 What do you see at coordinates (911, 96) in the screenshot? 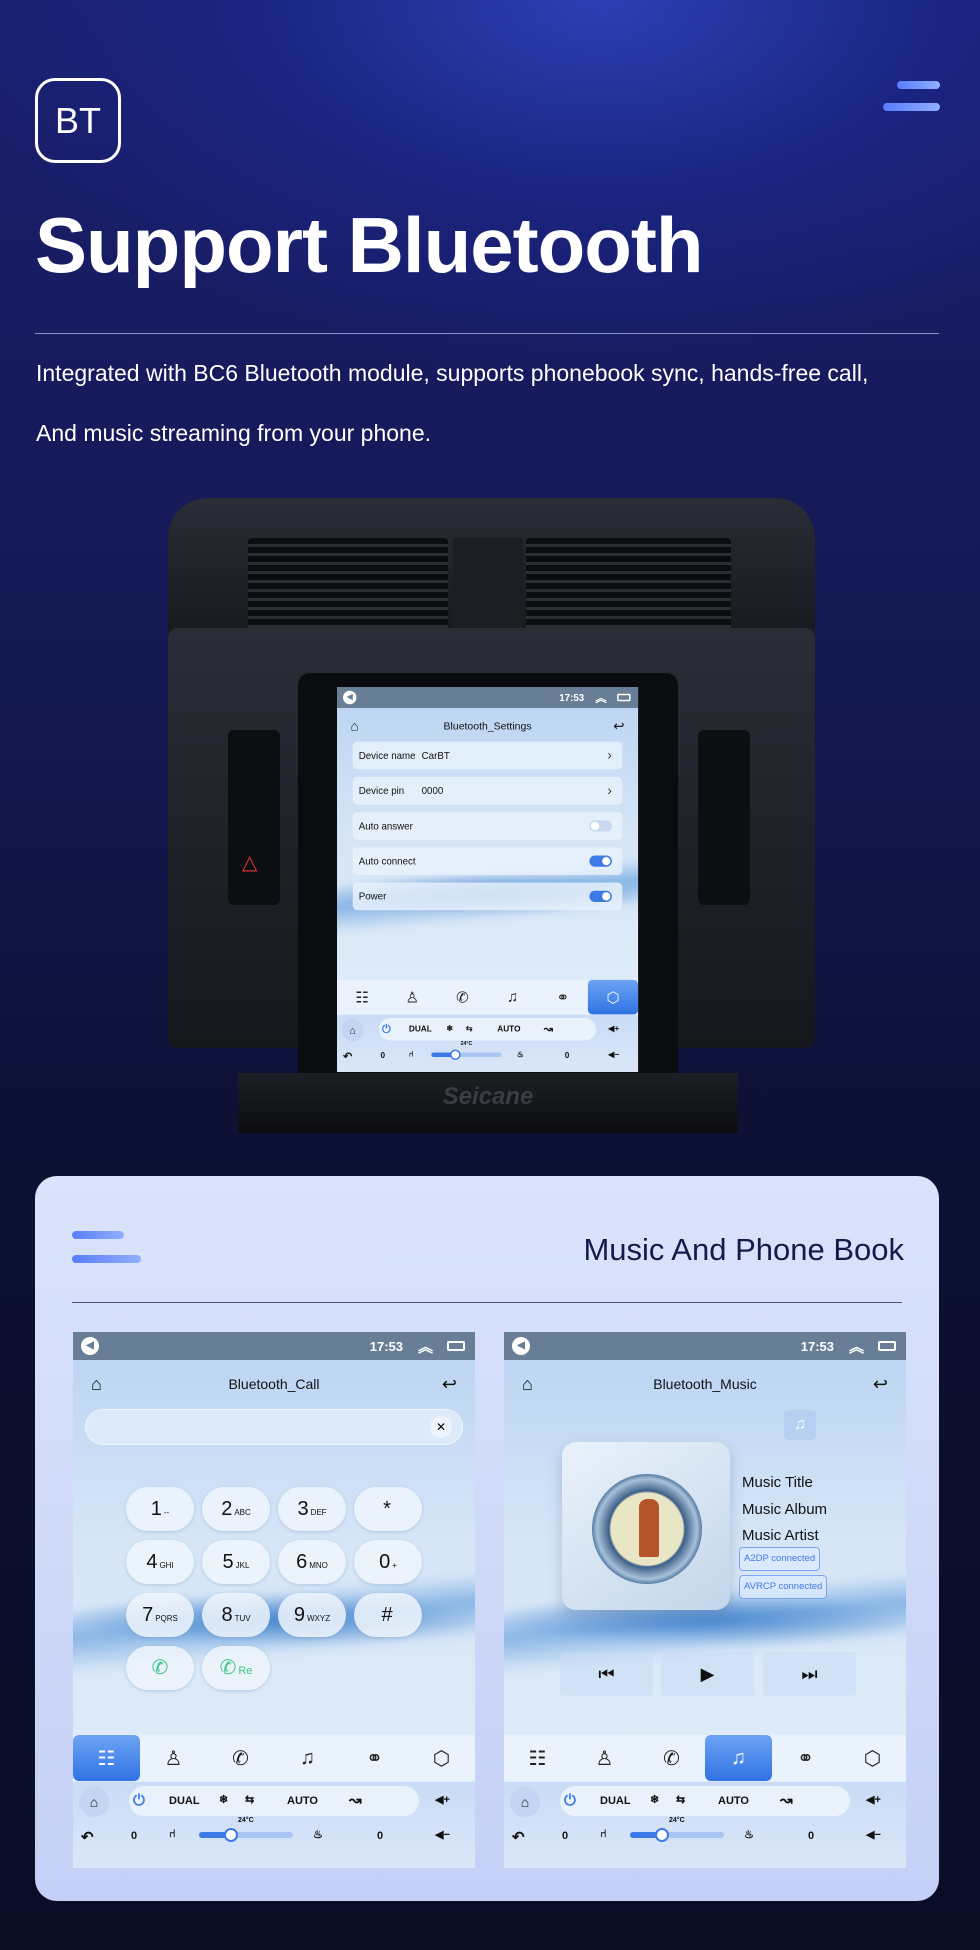
I see `menu-icon` at bounding box center [911, 96].